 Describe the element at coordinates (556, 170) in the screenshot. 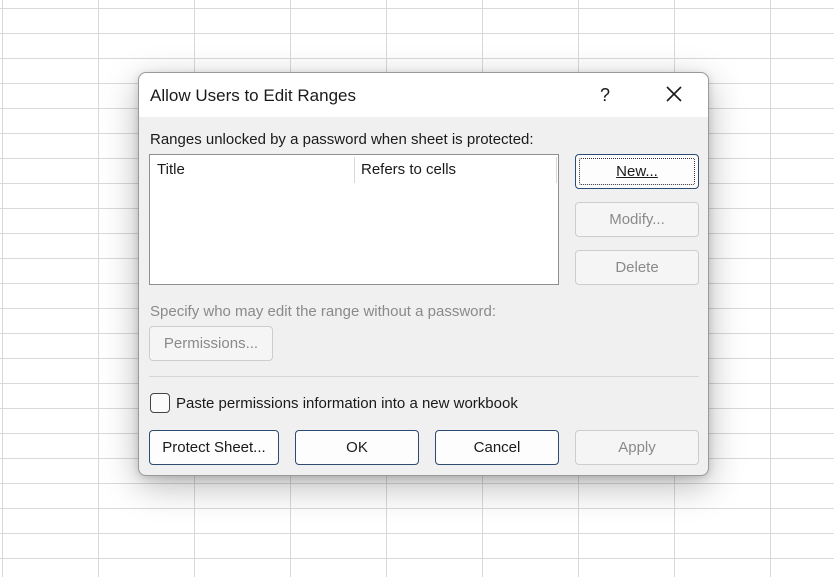

I see `column-separator` at that location.